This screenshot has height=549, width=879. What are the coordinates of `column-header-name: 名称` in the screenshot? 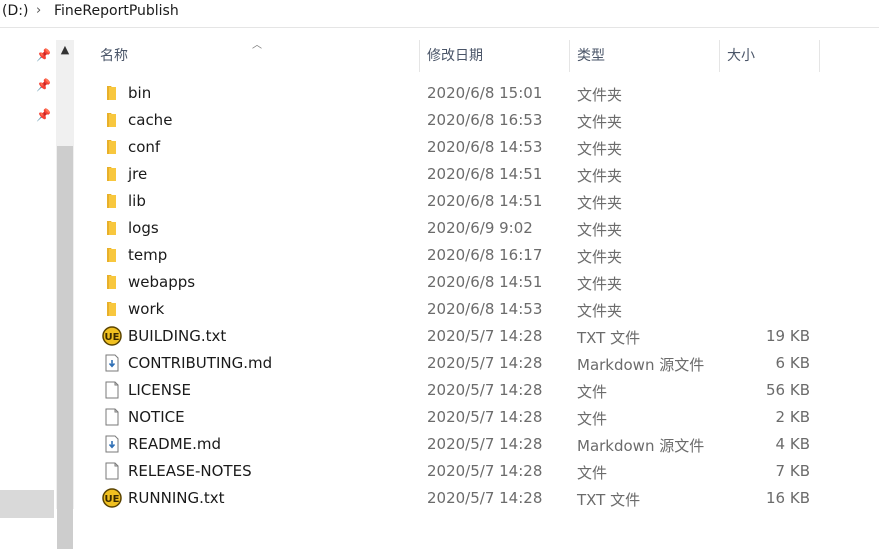 It's located at (114, 56).